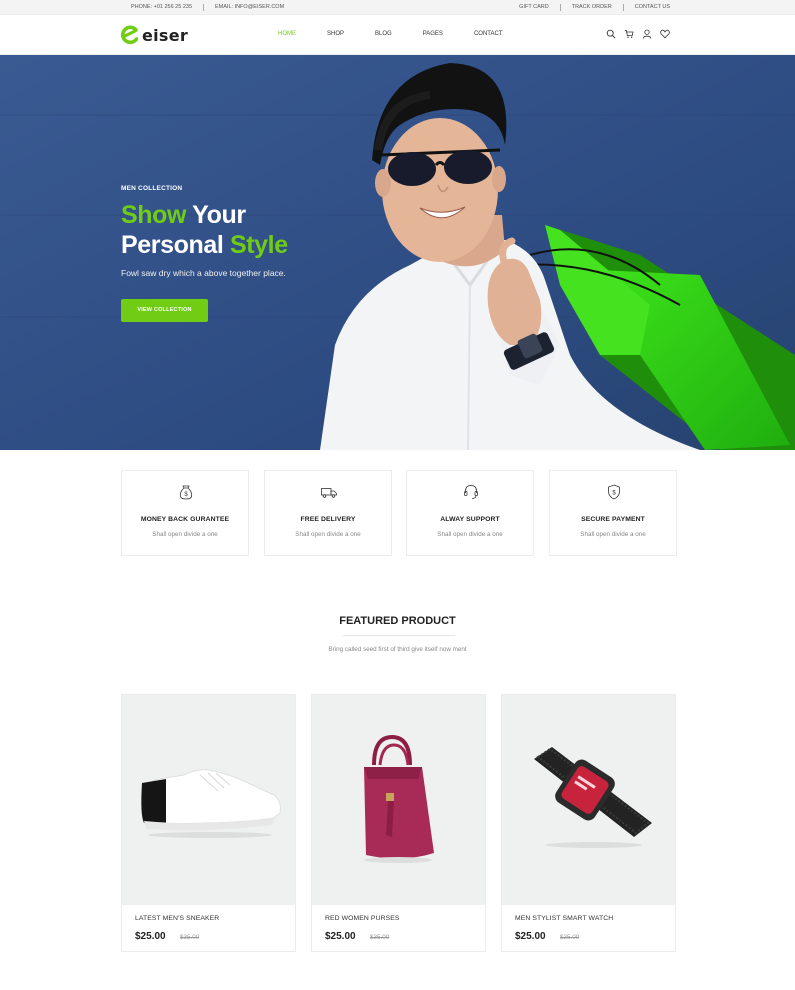 The width and height of the screenshot is (795, 990). I want to click on phone-text: PHONE: +01 256 25 235, so click(167, 7).